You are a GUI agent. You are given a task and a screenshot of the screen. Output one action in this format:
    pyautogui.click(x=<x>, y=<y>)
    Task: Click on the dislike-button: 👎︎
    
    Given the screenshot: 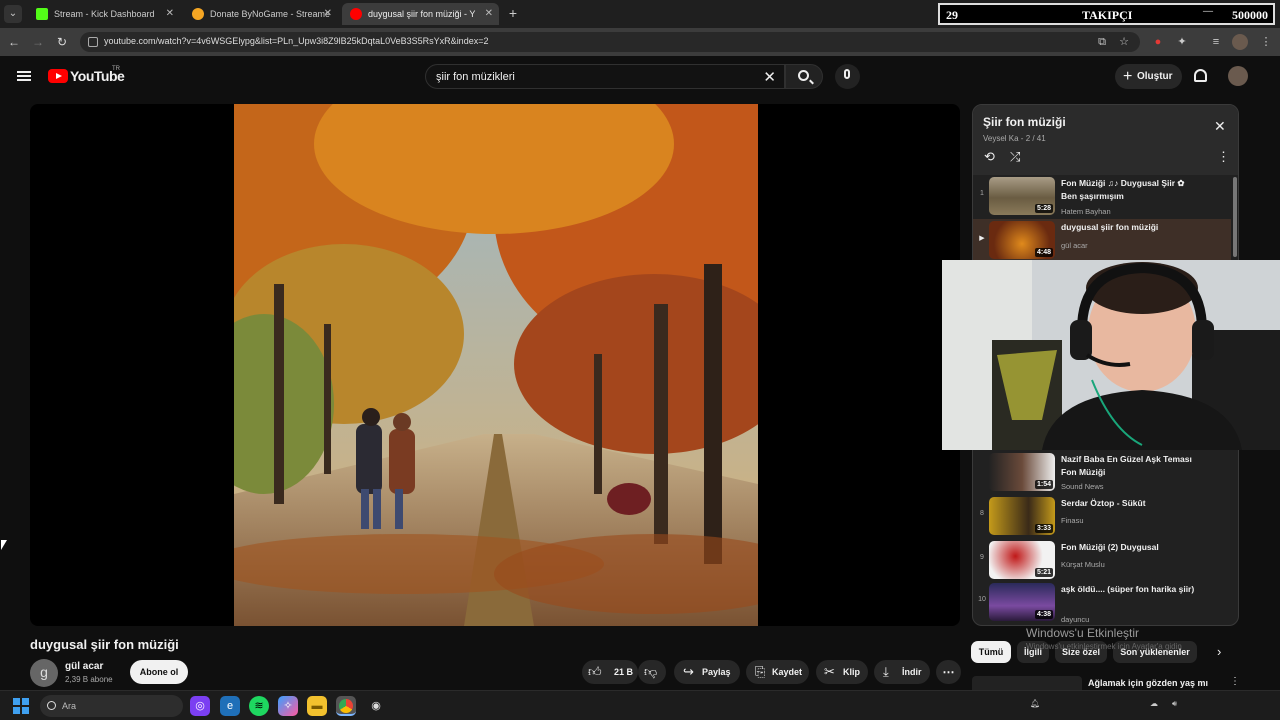 What is the action you would take?
    pyautogui.click(x=652, y=672)
    